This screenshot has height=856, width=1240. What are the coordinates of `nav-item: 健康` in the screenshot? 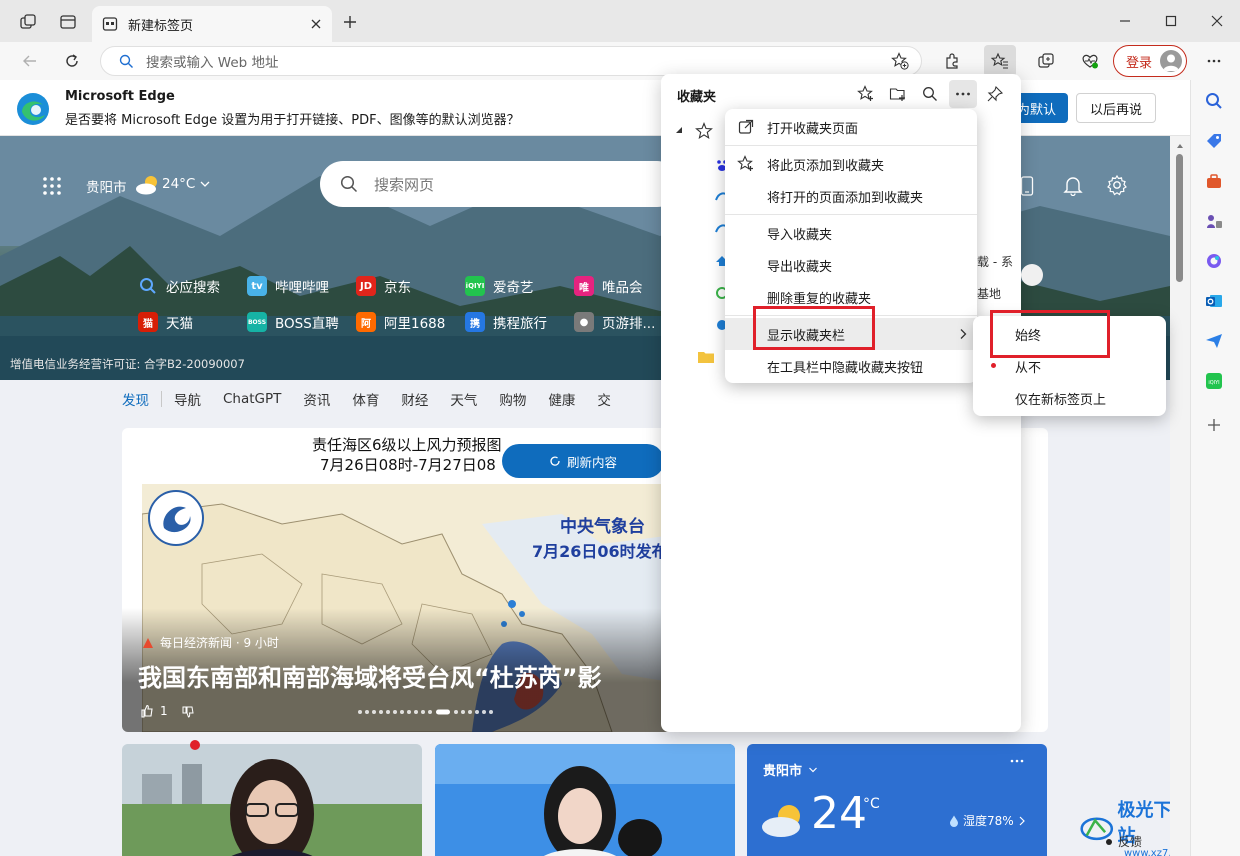 It's located at (561, 399).